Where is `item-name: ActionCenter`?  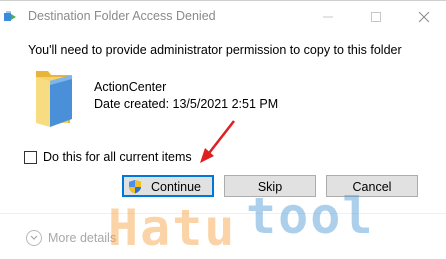 item-name: ActionCenter is located at coordinates (130, 87).